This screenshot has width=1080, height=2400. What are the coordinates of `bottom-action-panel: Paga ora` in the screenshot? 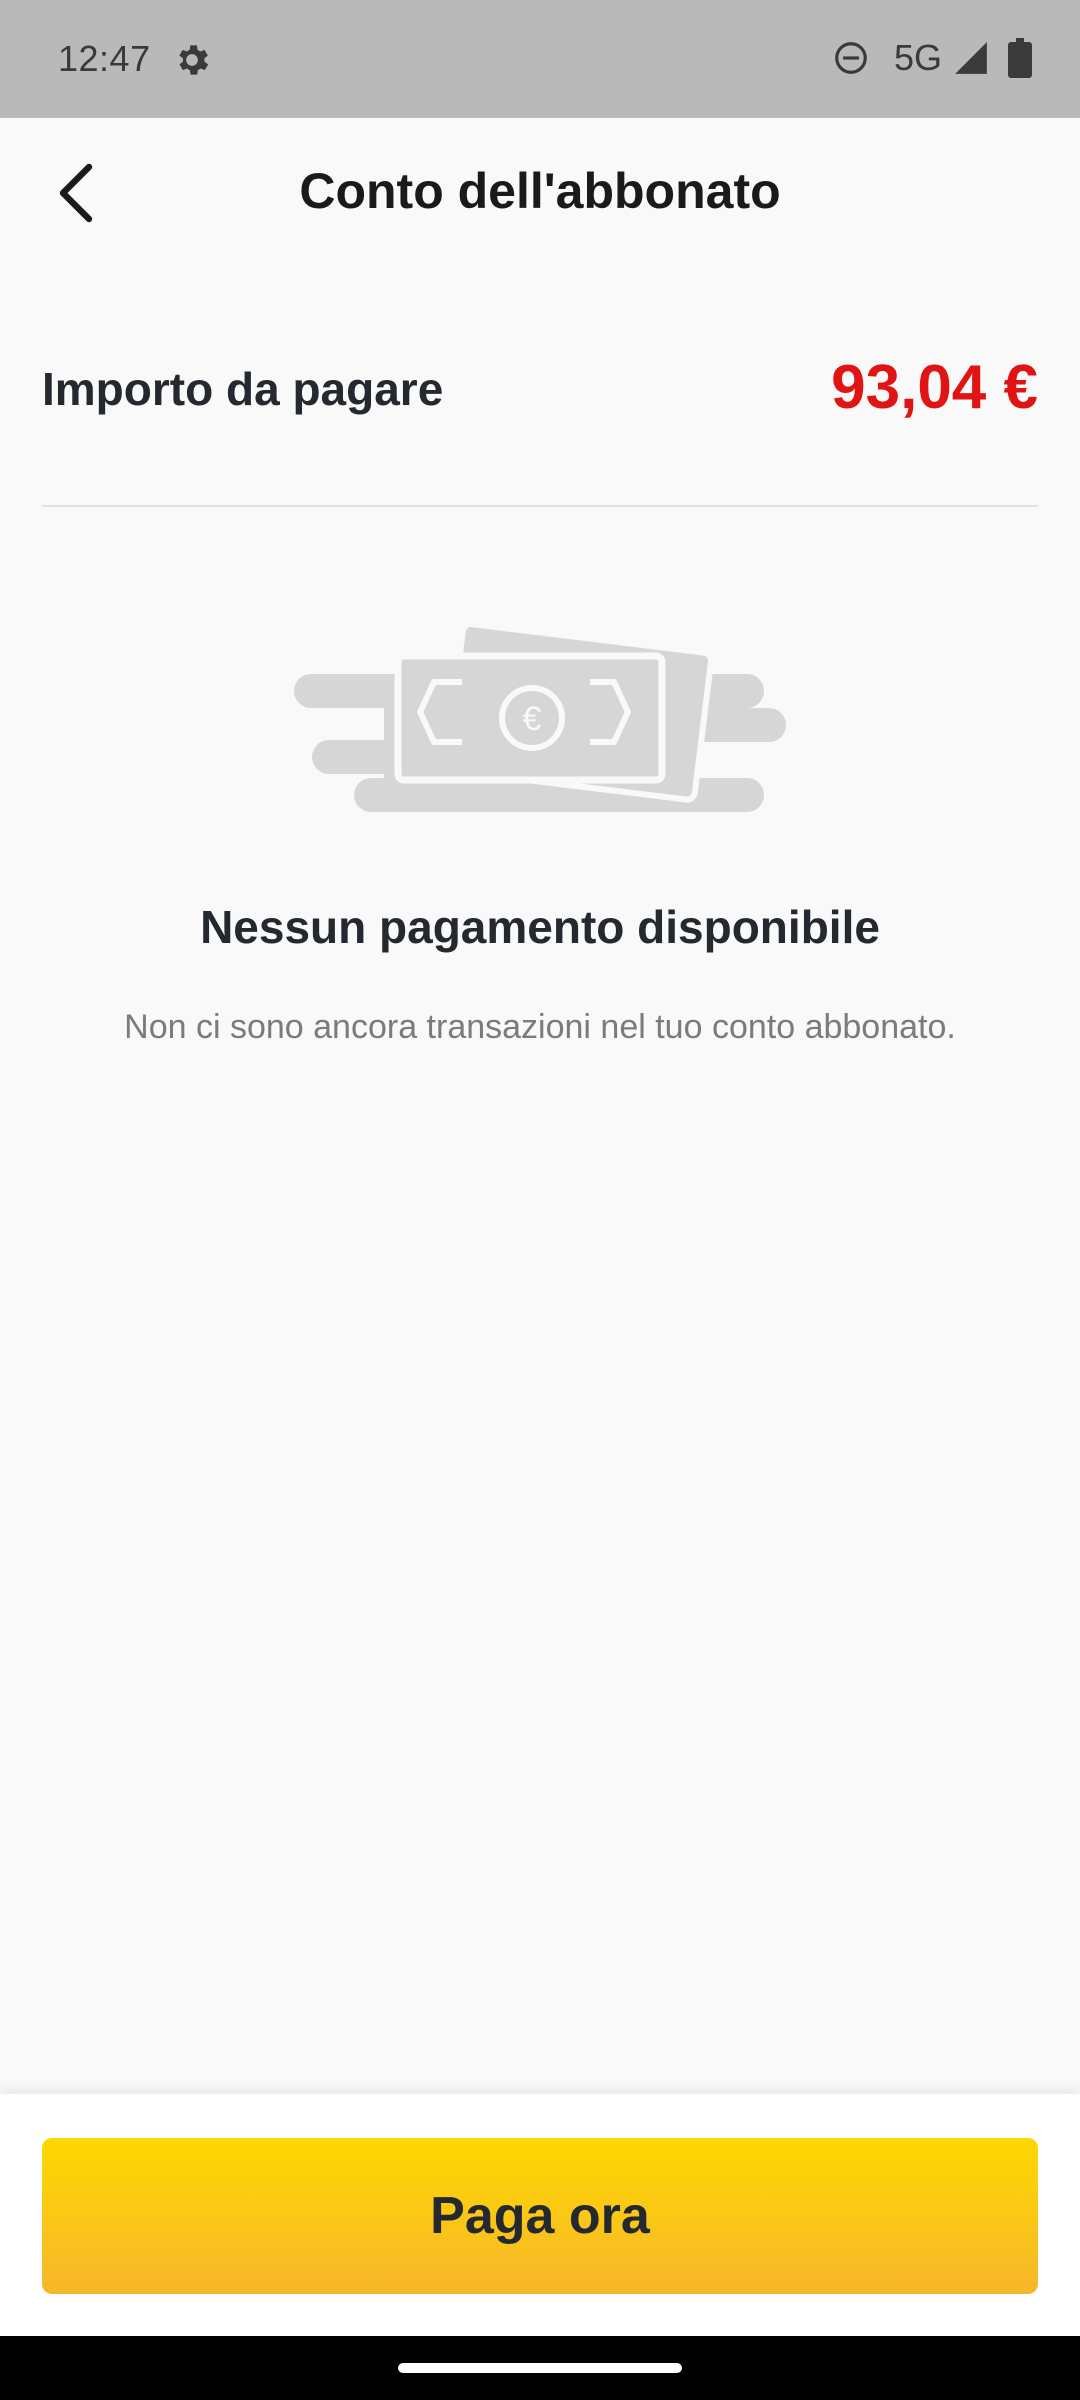 It's located at (540, 2215).